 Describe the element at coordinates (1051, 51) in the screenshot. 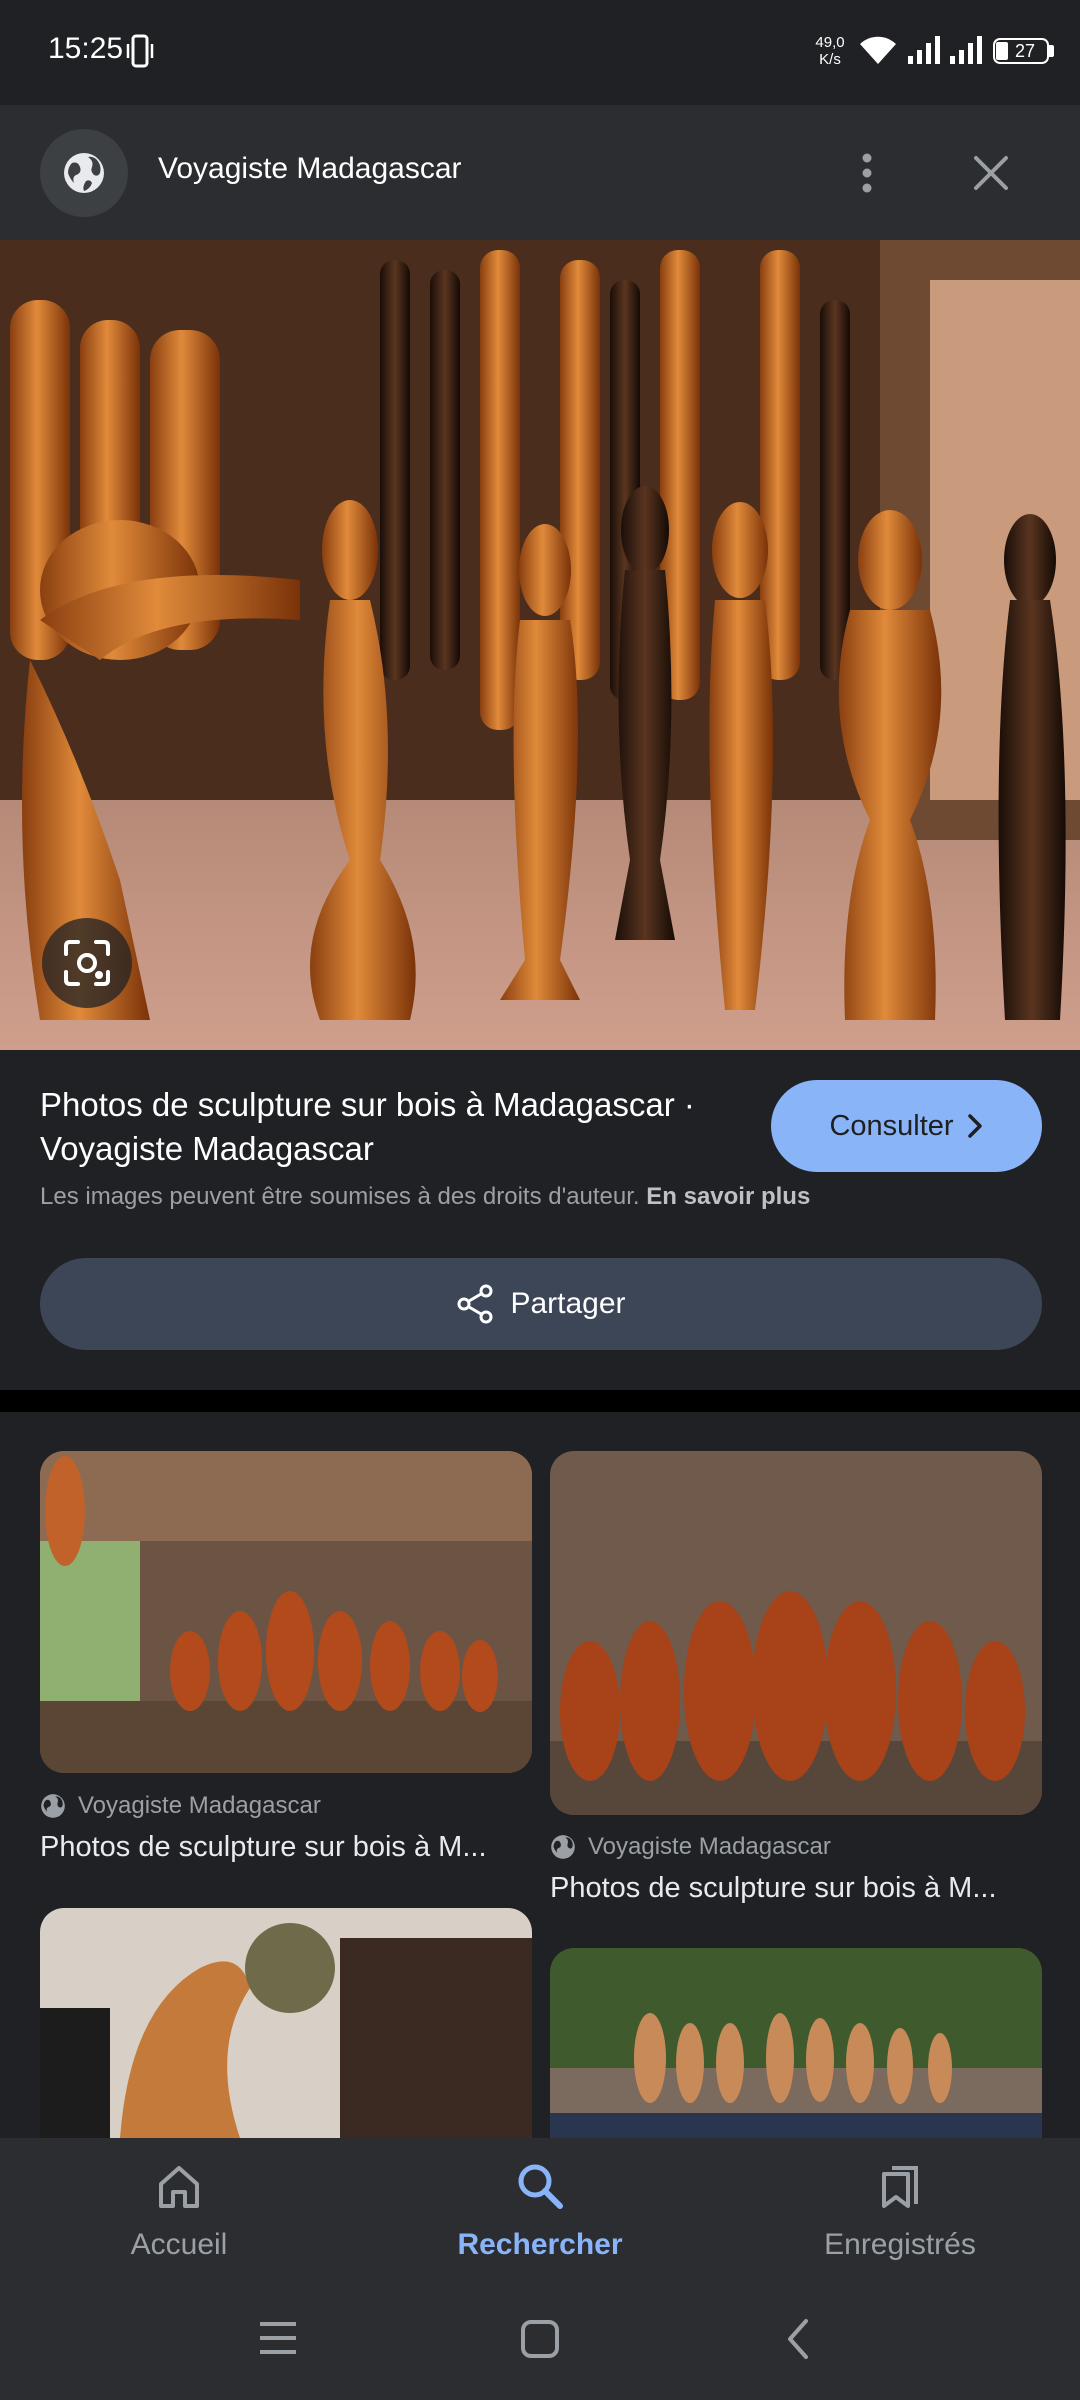

I see `battery-nub` at that location.